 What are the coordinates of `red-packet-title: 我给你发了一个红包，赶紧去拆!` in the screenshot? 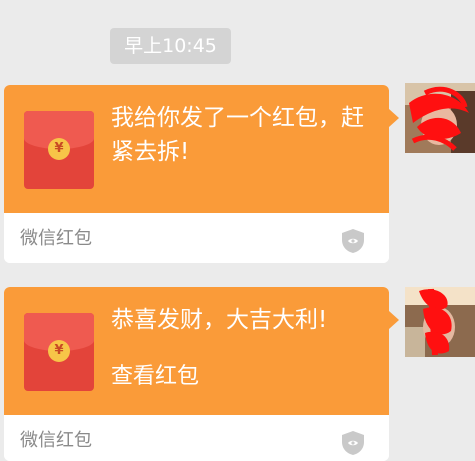 It's located at (237, 135).